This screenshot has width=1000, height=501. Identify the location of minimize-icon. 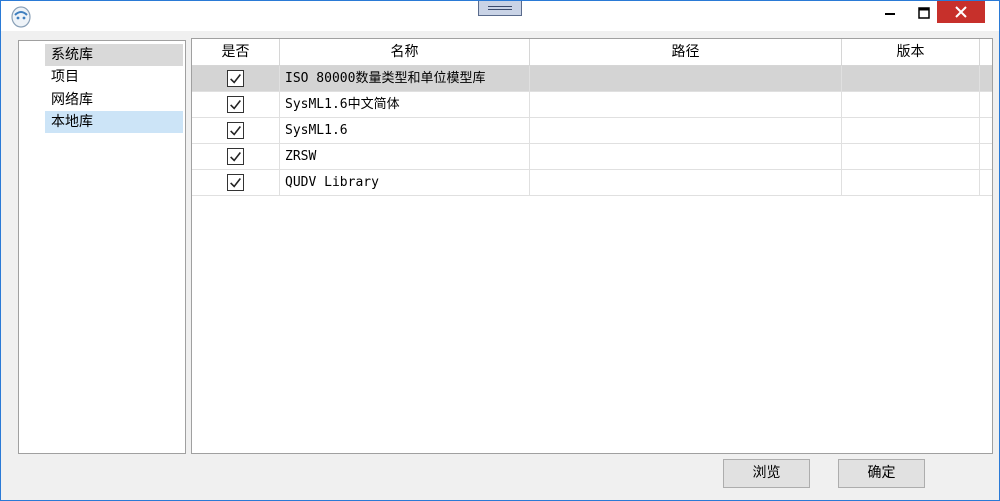
(890, 14).